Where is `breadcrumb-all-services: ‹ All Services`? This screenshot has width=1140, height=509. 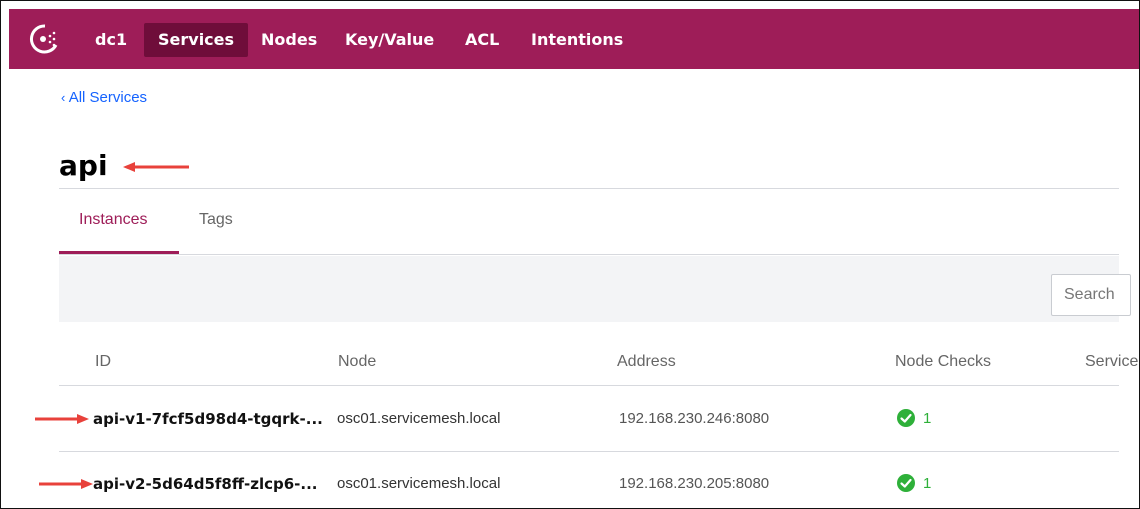
breadcrumb-all-services: ‹ All Services is located at coordinates (104, 97).